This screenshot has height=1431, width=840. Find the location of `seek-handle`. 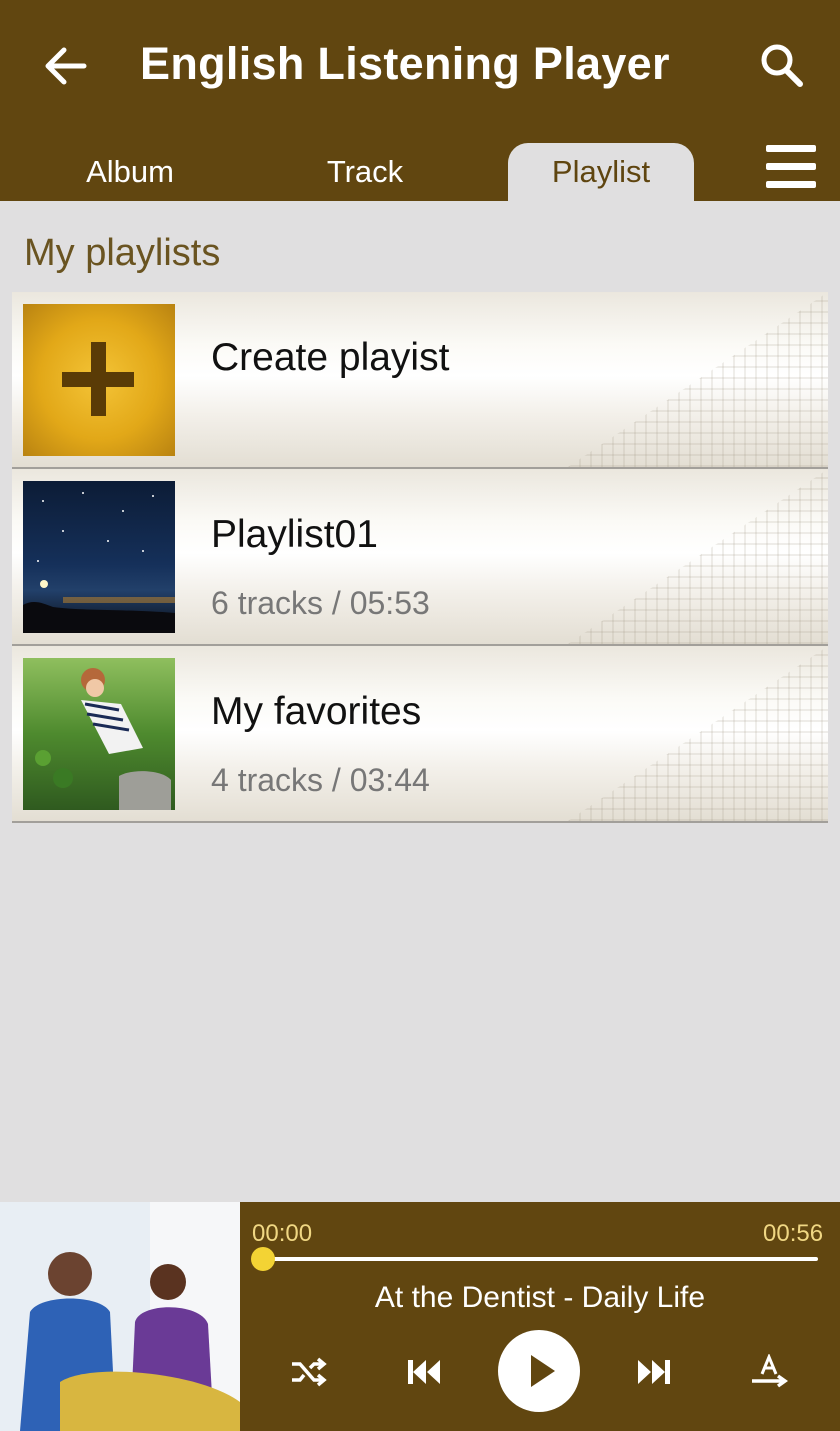

seek-handle is located at coordinates (263, 1259).